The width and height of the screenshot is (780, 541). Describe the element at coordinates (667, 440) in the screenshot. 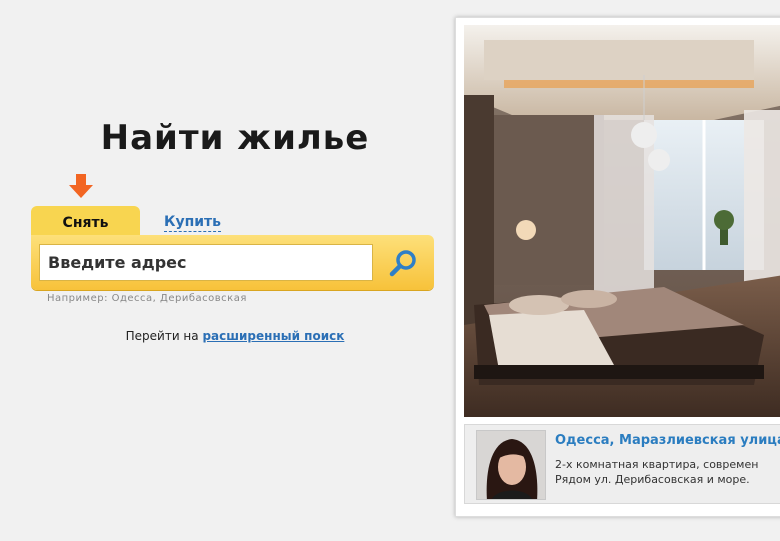

I see `listing-title-link: Одесса, Маразлиевская улица` at that location.